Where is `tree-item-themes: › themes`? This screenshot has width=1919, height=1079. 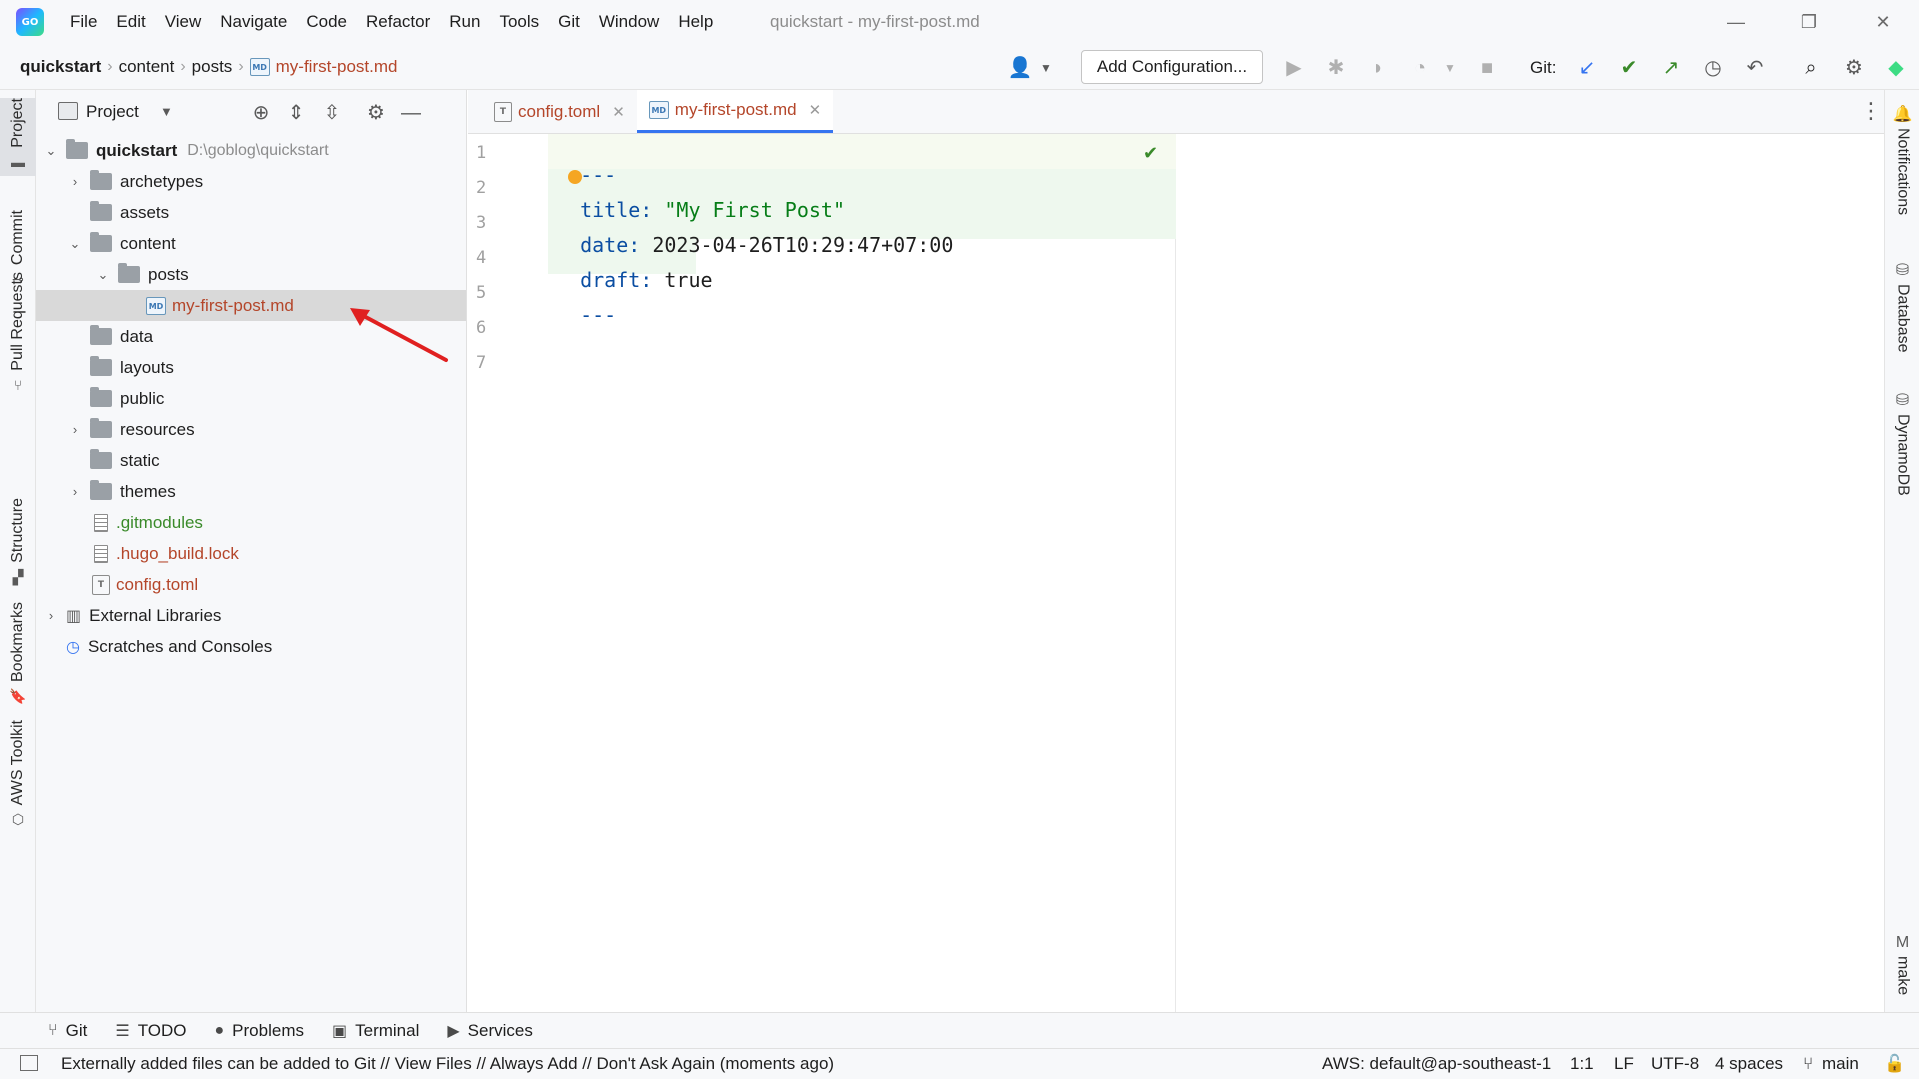 tree-item-themes: › themes is located at coordinates (251, 491).